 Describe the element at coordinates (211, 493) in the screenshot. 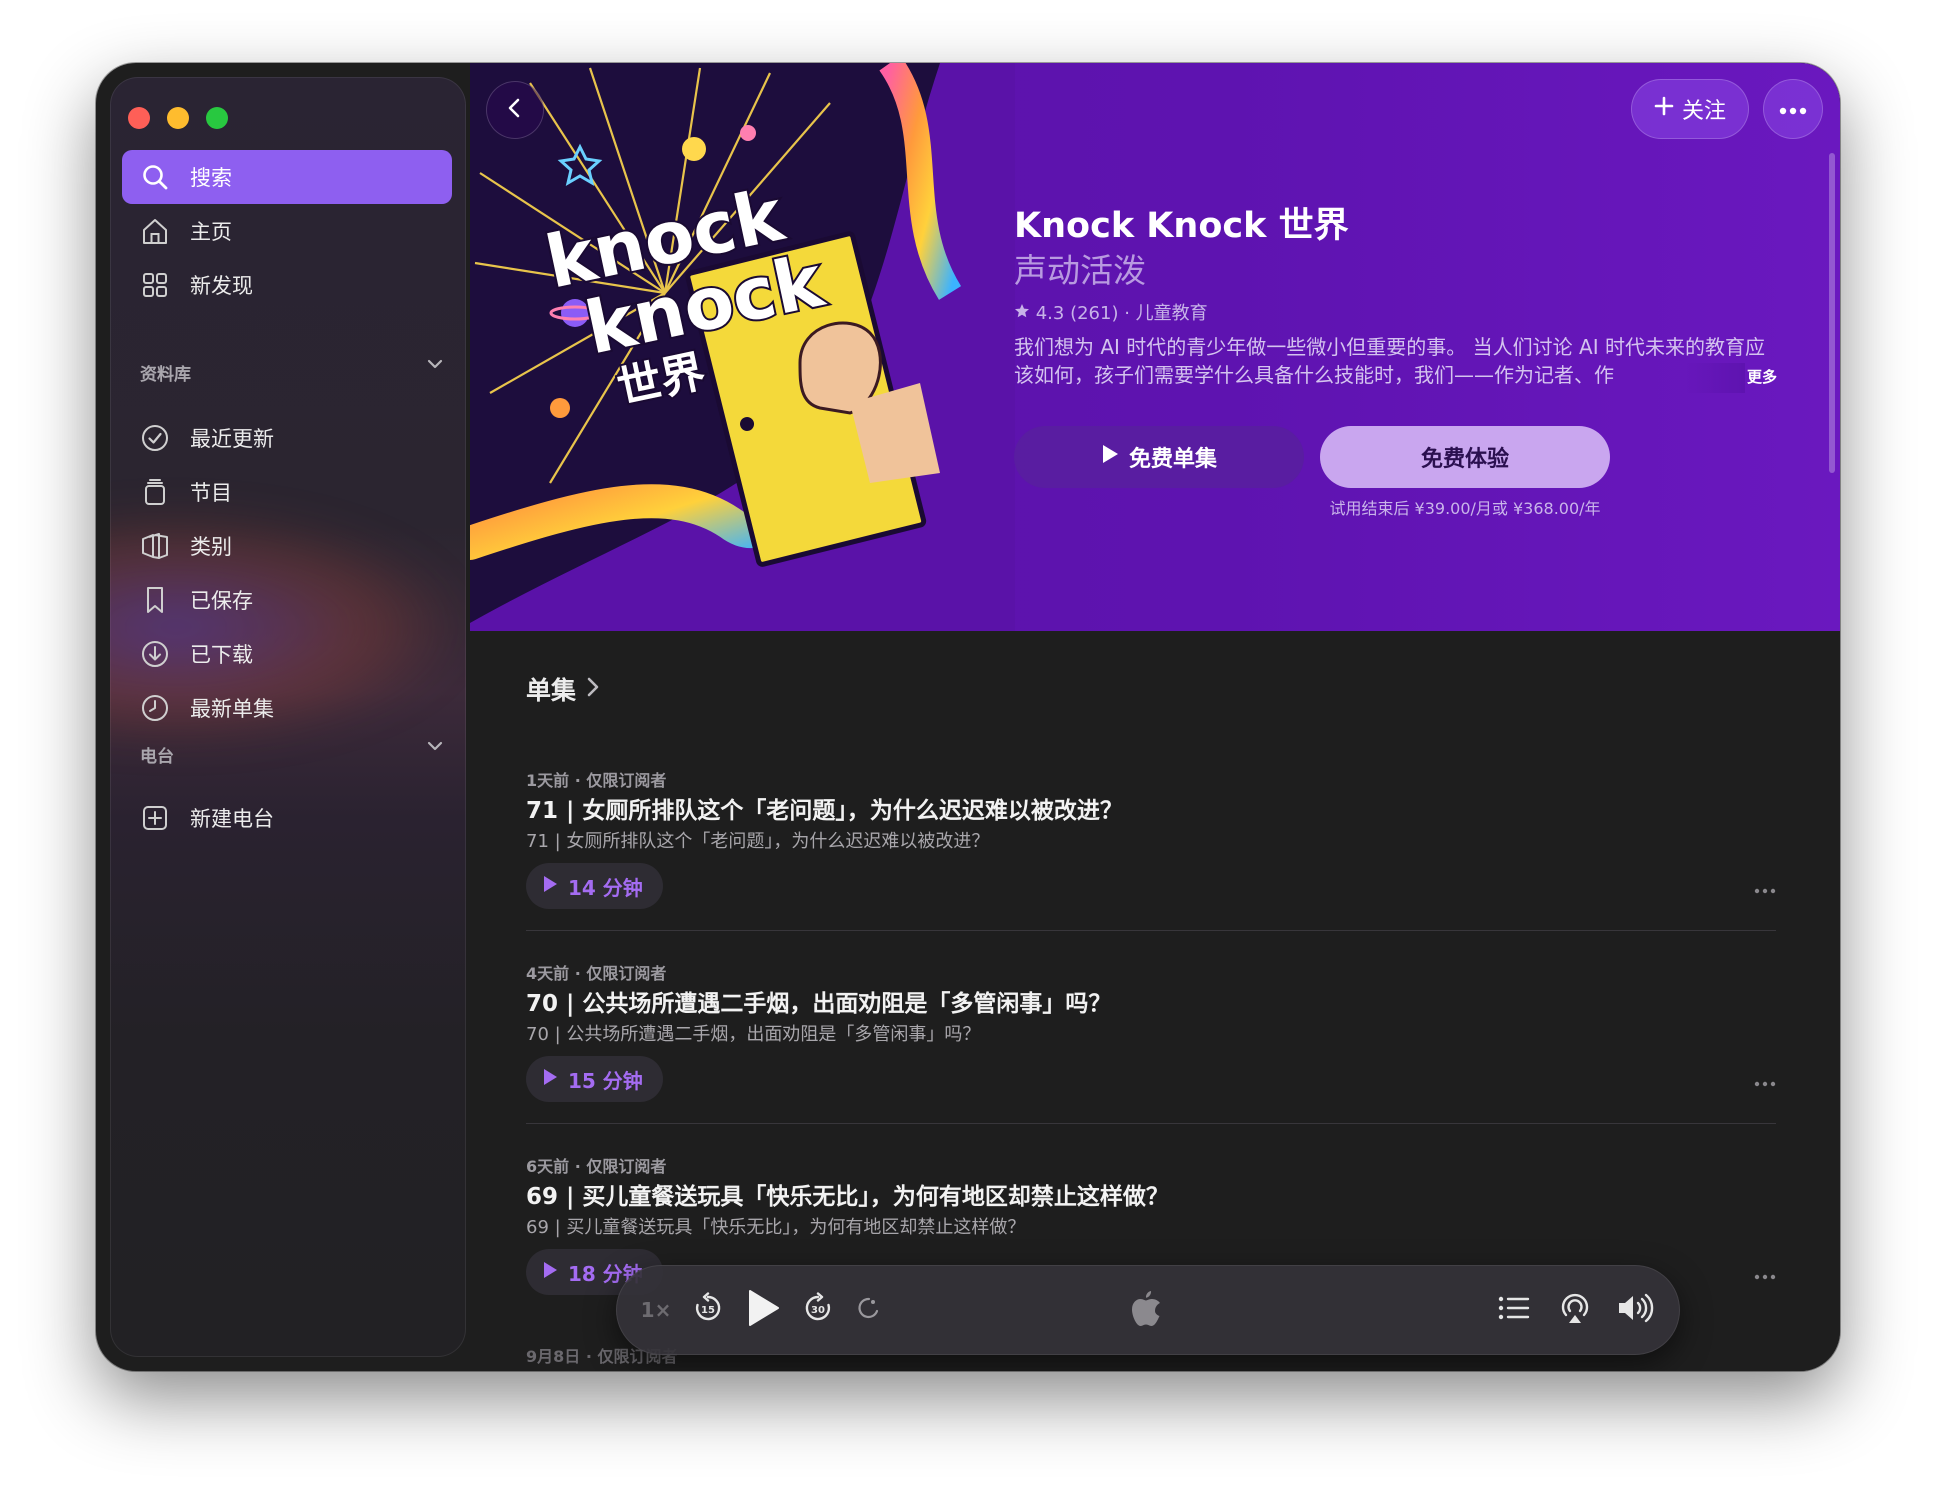

I see `sidebar-item-label: 节目` at that location.